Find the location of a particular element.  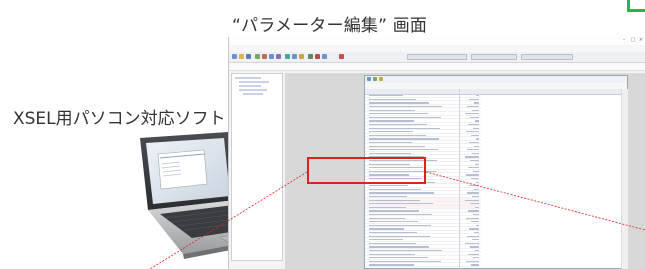

leader-line-left is located at coordinates (228, 220).